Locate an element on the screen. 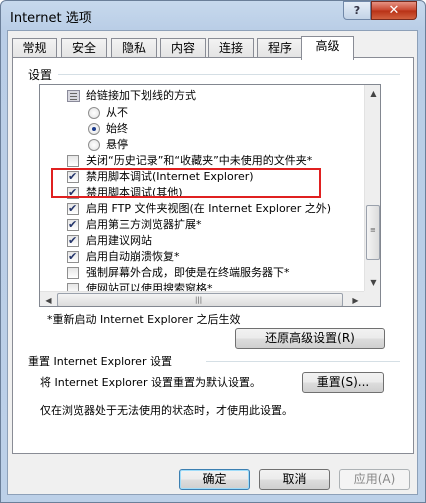 The height and width of the screenshot is (503, 426). checkbox-third-party-extensions is located at coordinates (73, 225).